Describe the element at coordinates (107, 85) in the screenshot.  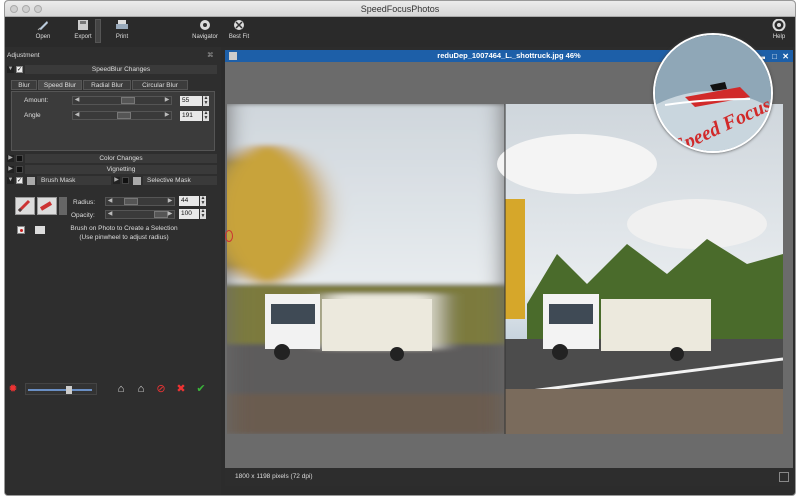
I see `tab-radial-blur: Radial Blur` at that location.